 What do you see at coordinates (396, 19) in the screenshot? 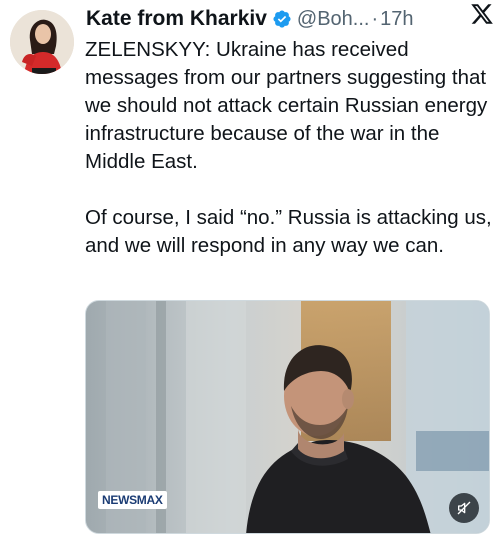
I see `tweet-timestamp: 17h` at bounding box center [396, 19].